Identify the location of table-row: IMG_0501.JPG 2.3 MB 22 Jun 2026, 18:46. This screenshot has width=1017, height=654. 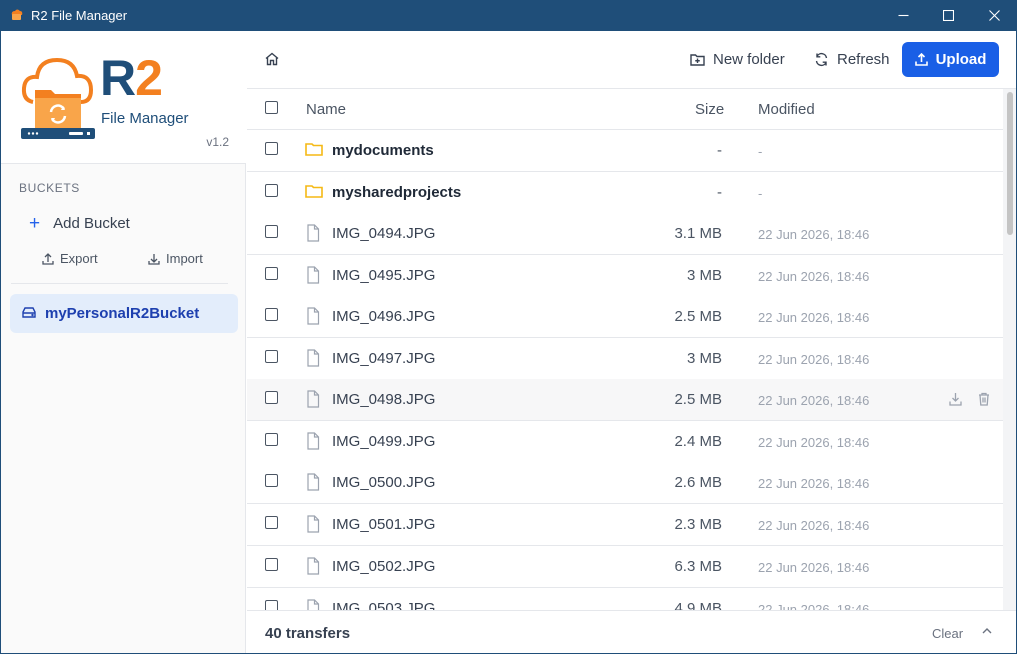
(625, 525).